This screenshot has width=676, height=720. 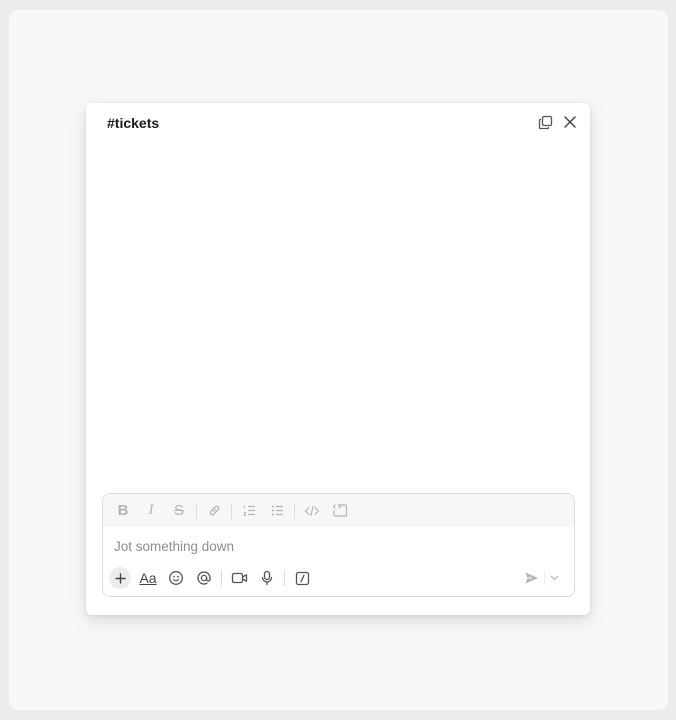 What do you see at coordinates (339, 578) in the screenshot?
I see `composer-actions: Aa` at bounding box center [339, 578].